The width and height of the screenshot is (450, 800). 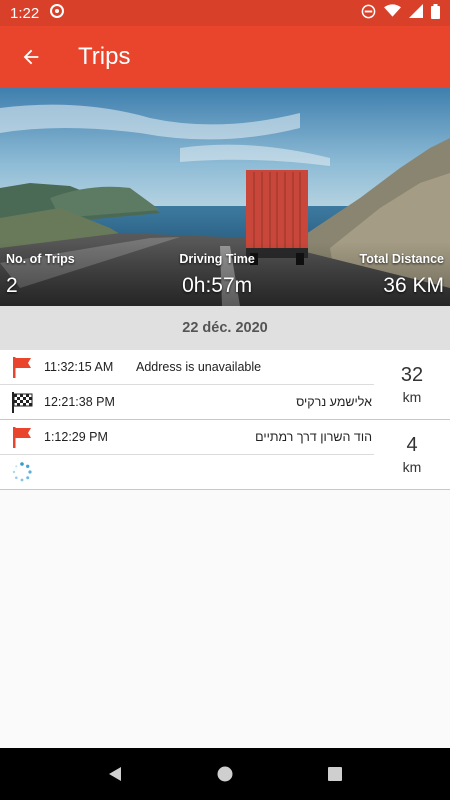 I want to click on trip-end-row, so click(x=187, y=472).